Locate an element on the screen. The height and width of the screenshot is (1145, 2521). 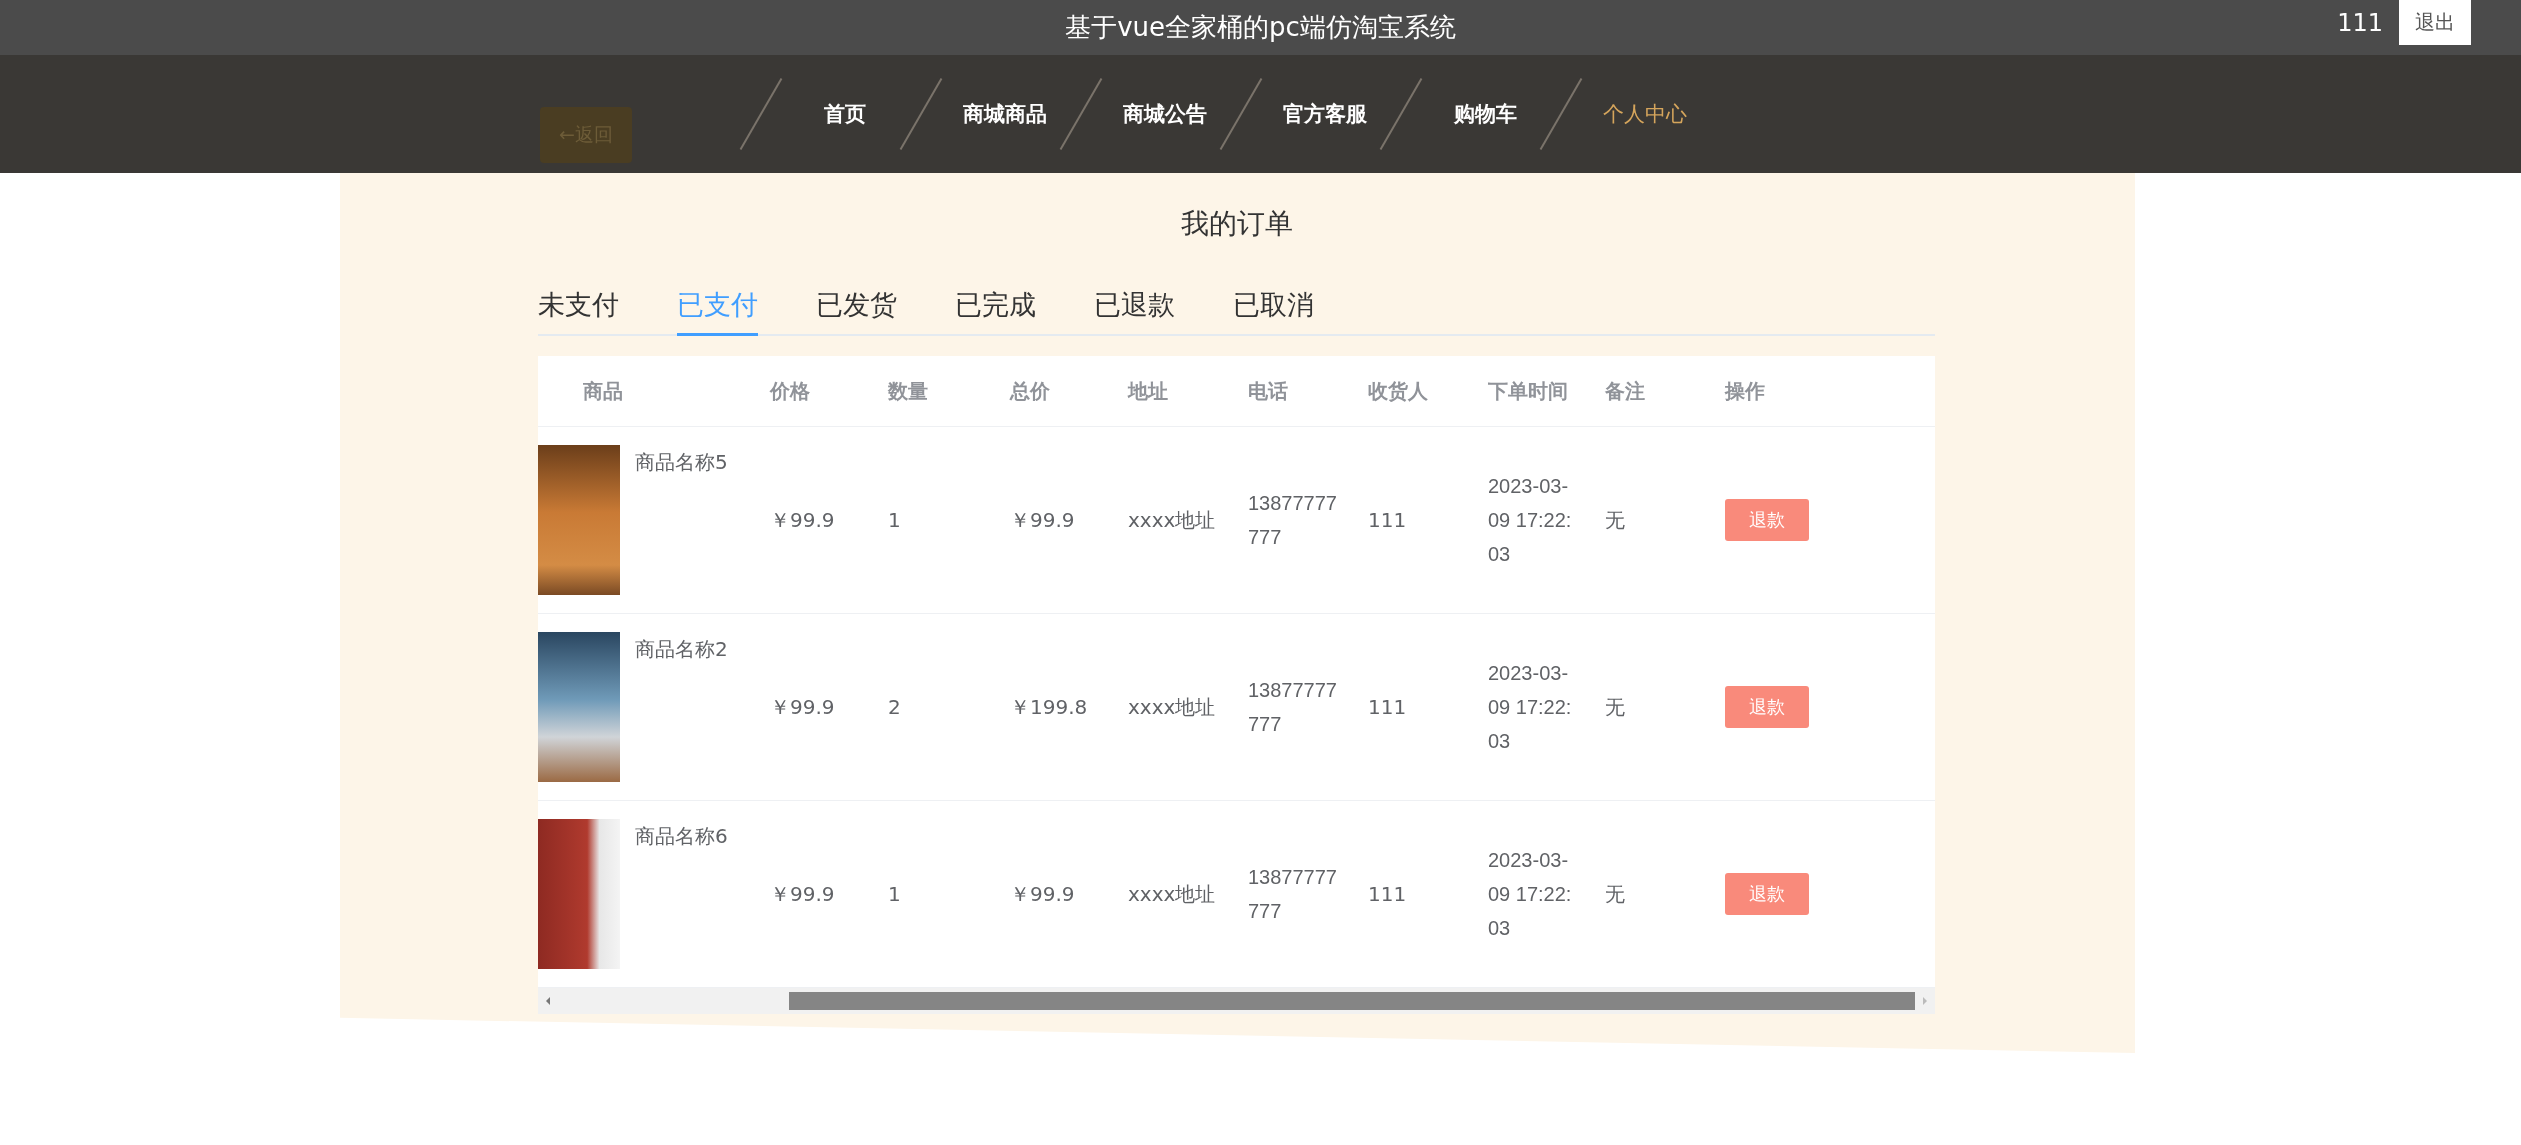
nav-link: 商城商品 is located at coordinates (1005, 114).